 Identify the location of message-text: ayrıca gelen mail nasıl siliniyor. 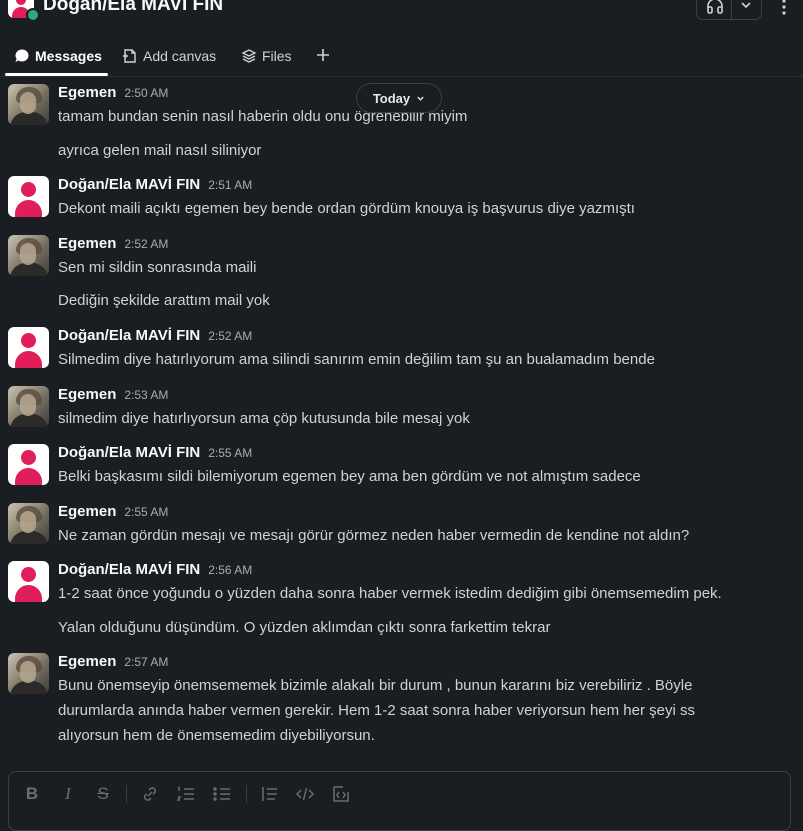
(160, 150).